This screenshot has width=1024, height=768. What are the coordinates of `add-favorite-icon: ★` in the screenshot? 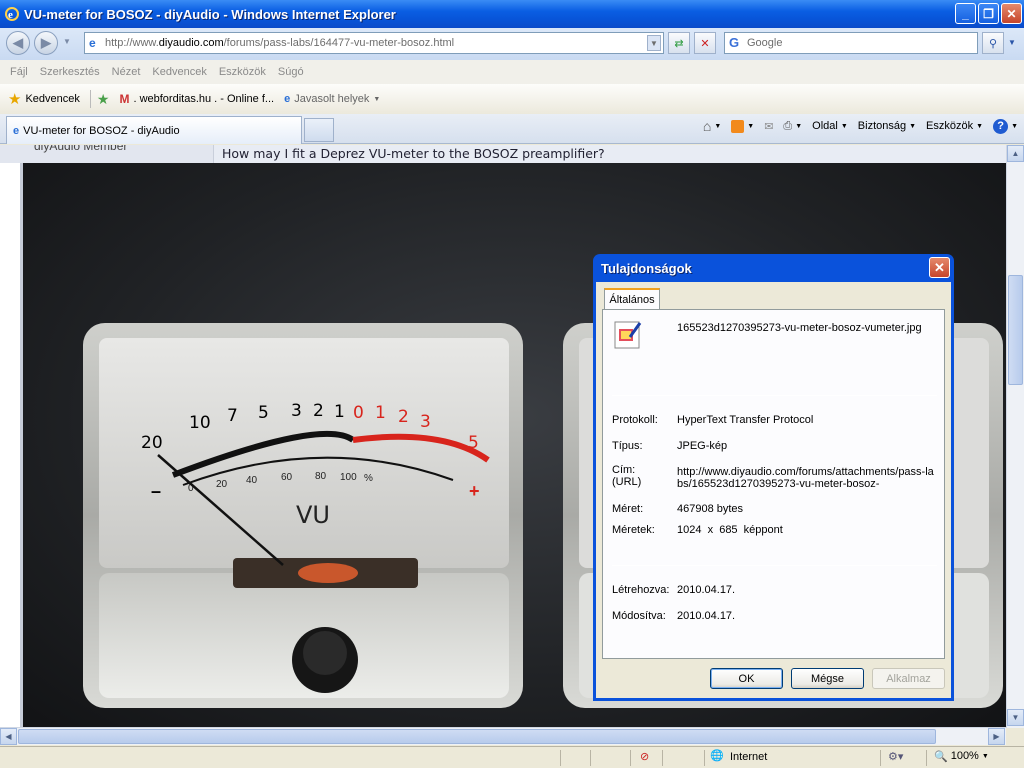 It's located at (103, 99).